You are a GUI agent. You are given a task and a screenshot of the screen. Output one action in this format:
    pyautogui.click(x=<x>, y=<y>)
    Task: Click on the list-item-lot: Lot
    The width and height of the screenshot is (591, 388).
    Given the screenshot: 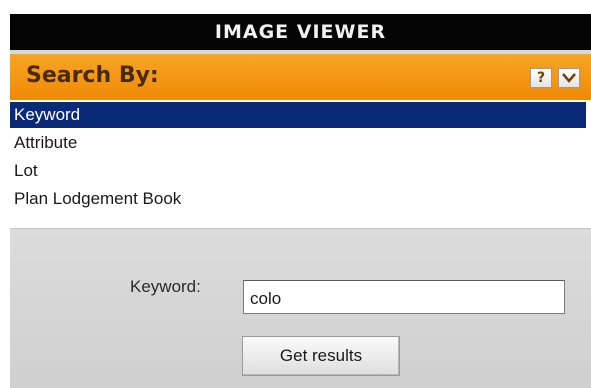 What is the action you would take?
    pyautogui.click(x=298, y=171)
    